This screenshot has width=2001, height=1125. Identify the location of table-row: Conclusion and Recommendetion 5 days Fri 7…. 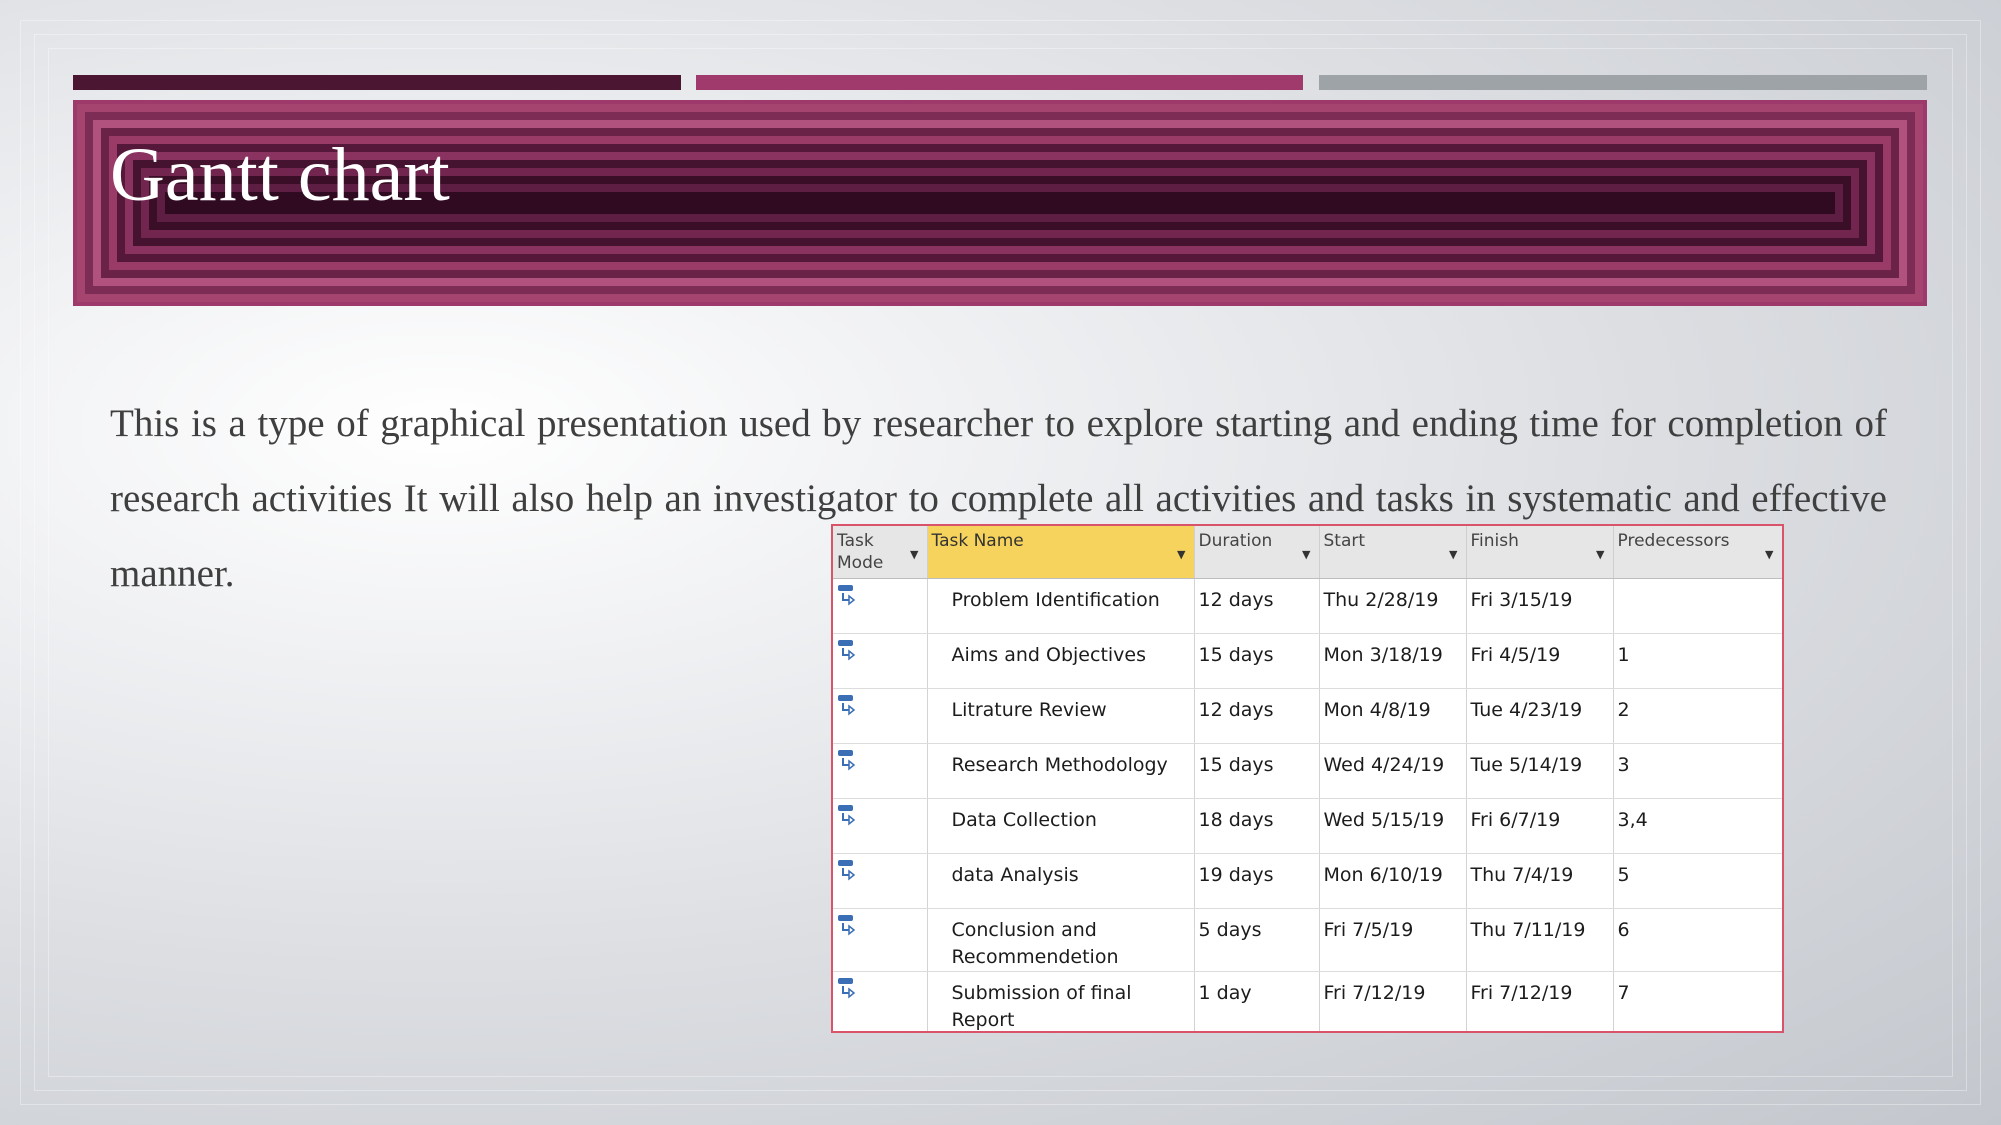
(1307, 940).